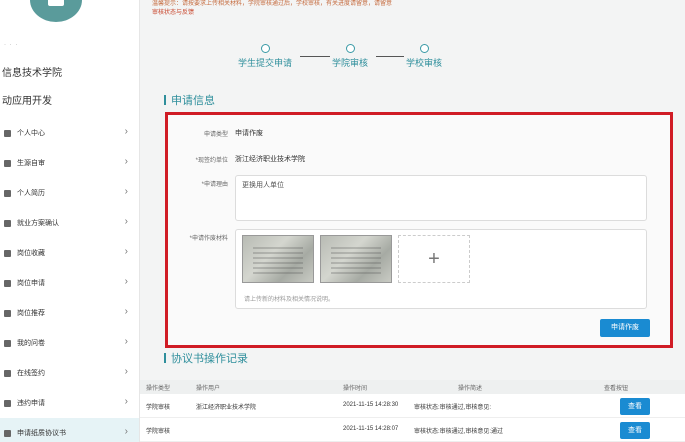 The width and height of the screenshot is (685, 442). Describe the element at coordinates (350, 56) in the screenshot. I see `step-college-review: 学院审核` at that location.